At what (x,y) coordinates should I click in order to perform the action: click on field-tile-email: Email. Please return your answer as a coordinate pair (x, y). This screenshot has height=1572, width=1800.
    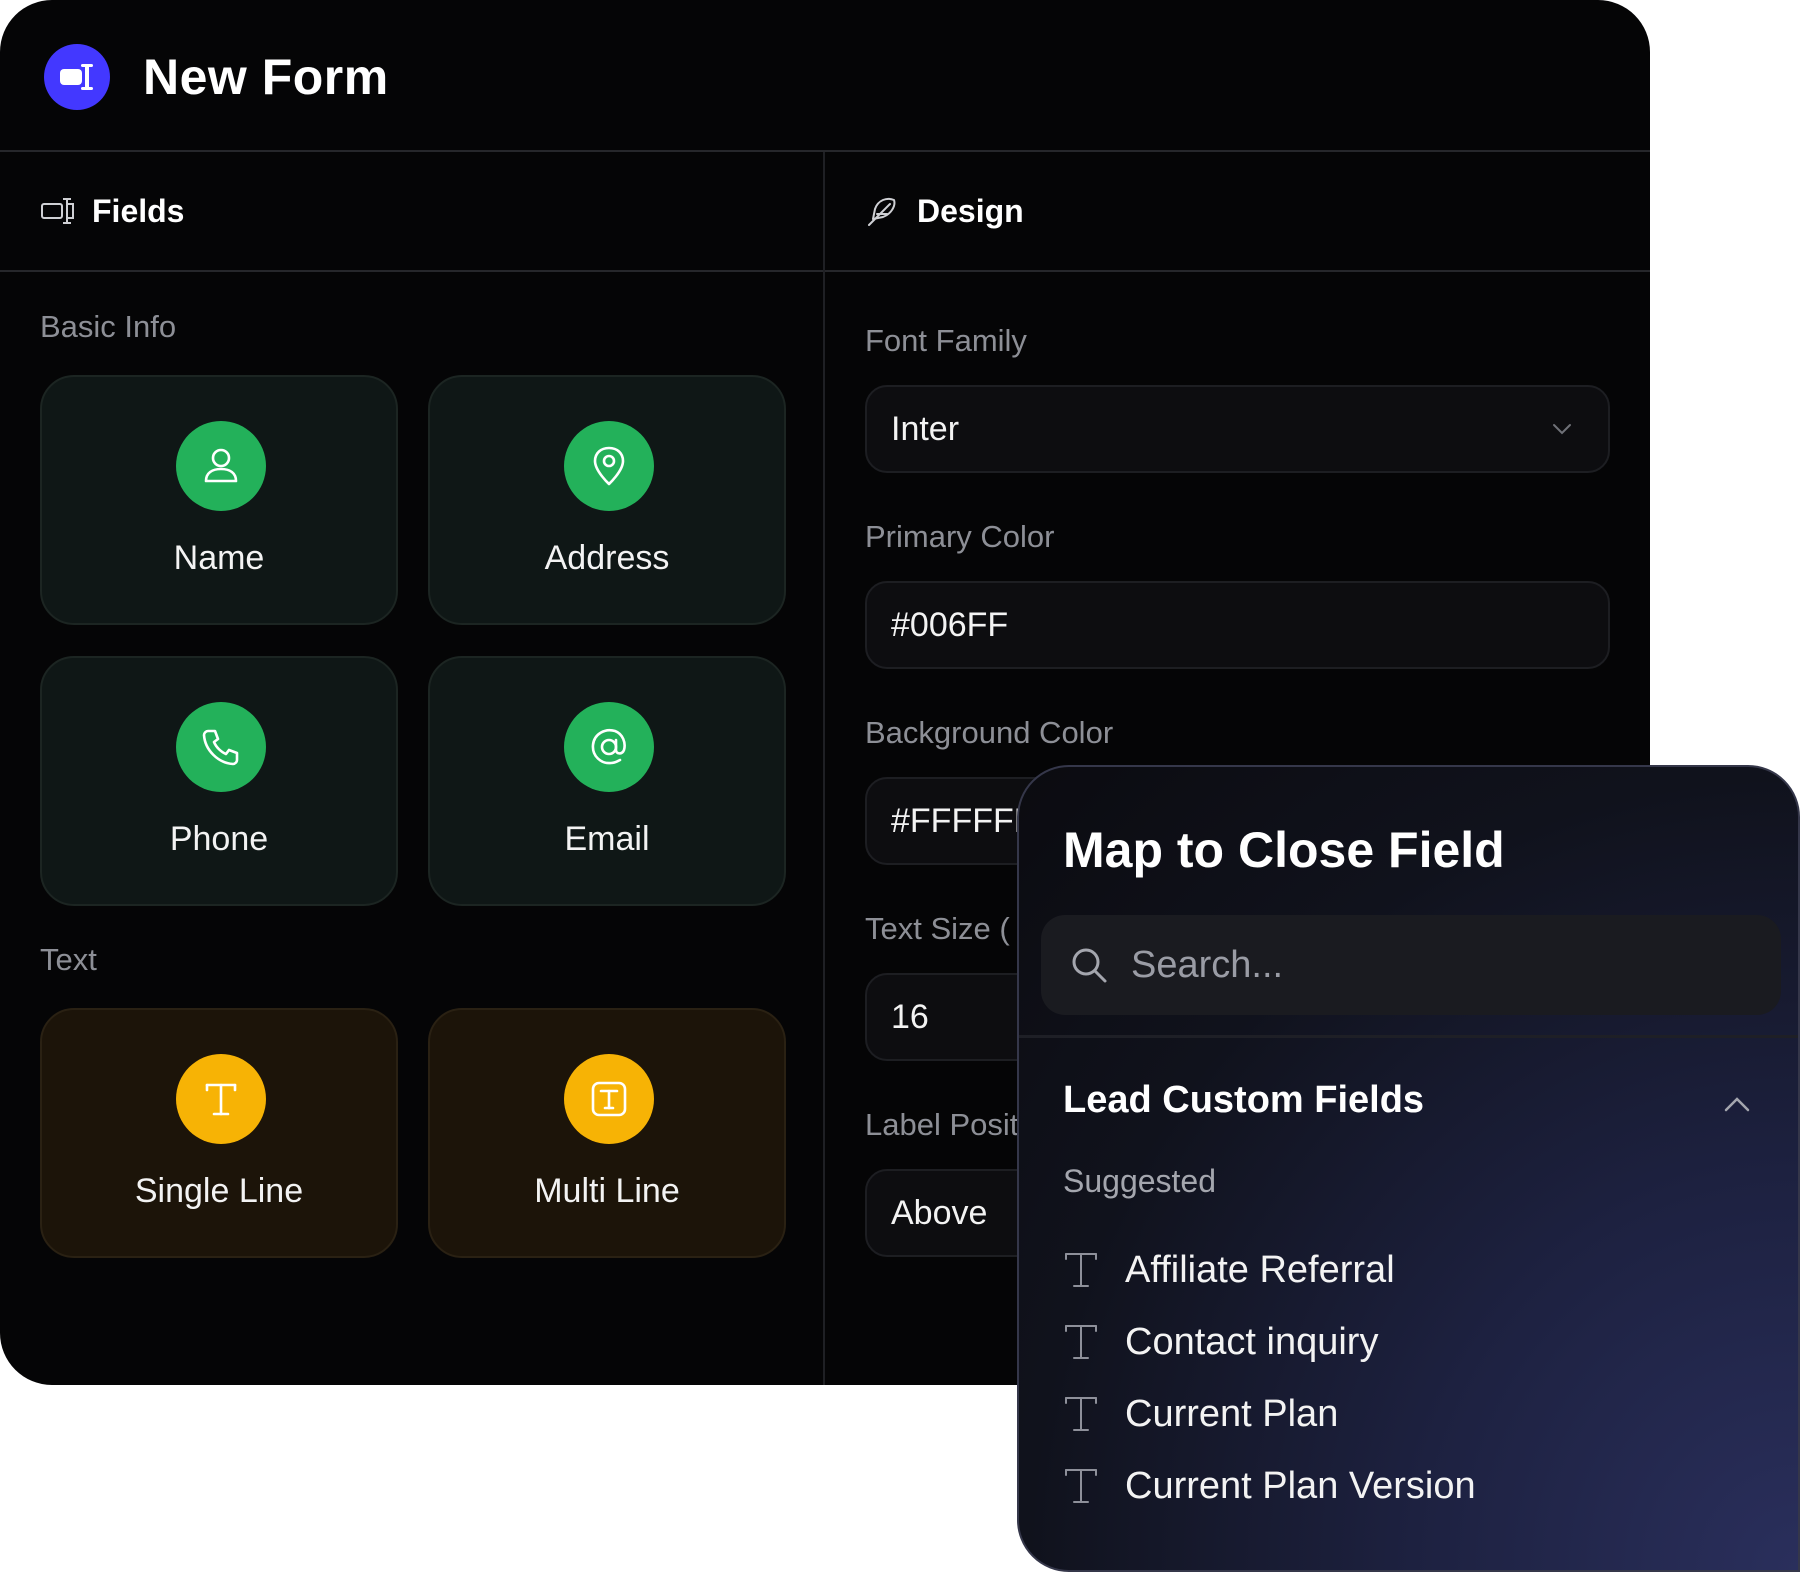
    Looking at the image, I should click on (607, 781).